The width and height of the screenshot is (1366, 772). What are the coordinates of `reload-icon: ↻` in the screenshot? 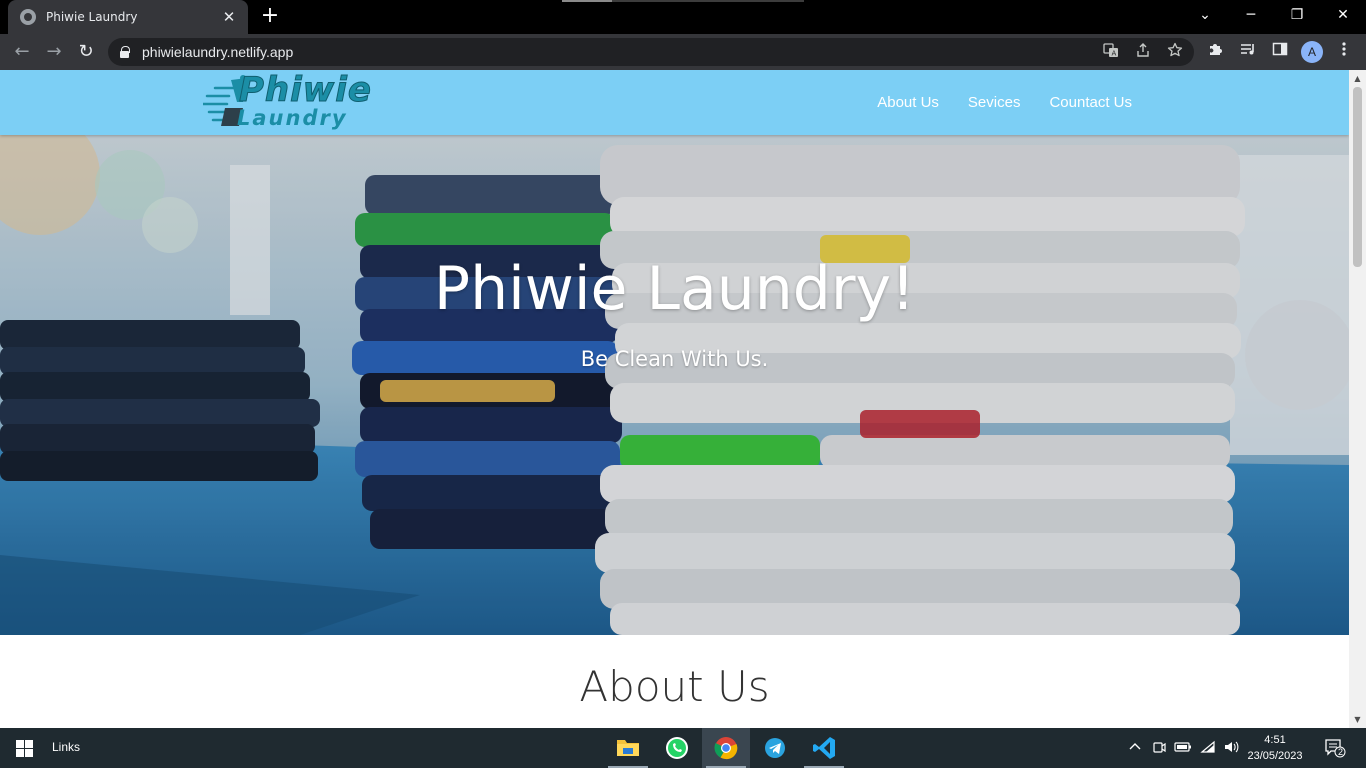 It's located at (86, 52).